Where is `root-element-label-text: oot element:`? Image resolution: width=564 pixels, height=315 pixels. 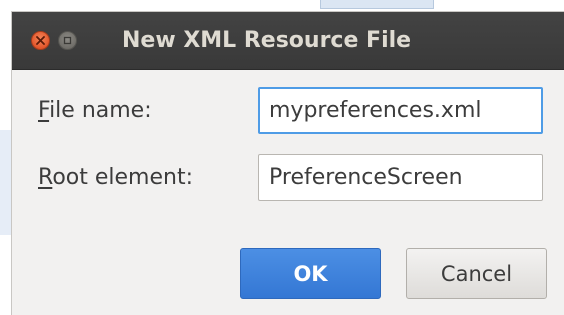
root-element-label-text: oot element: is located at coordinates (122, 177).